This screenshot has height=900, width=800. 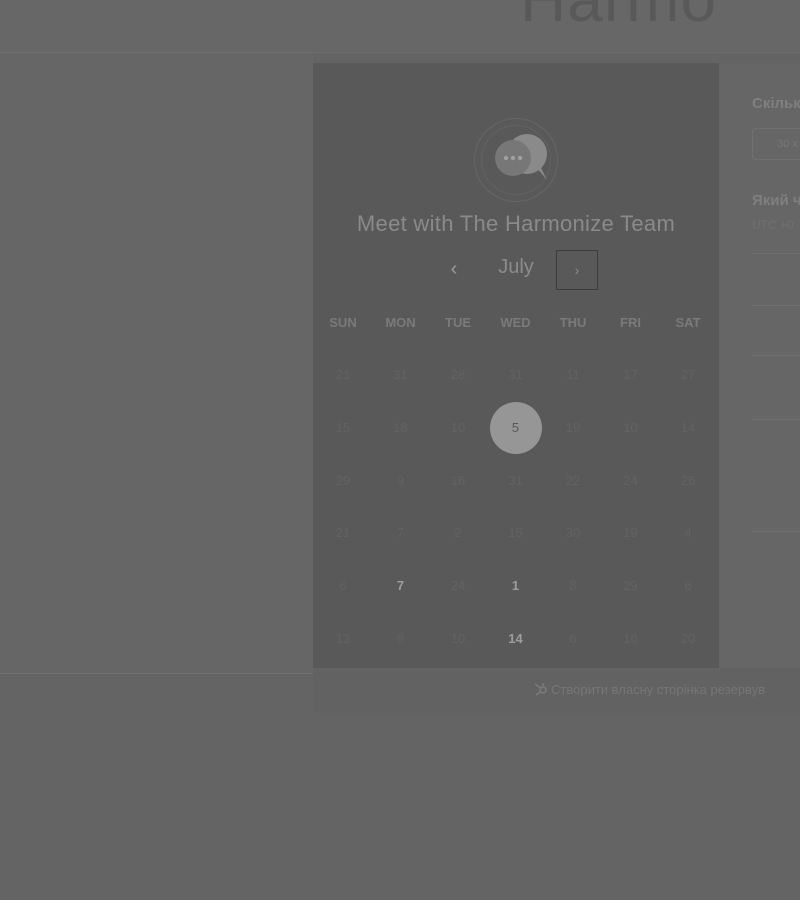 I want to click on day-number: 26, so click(x=688, y=480).